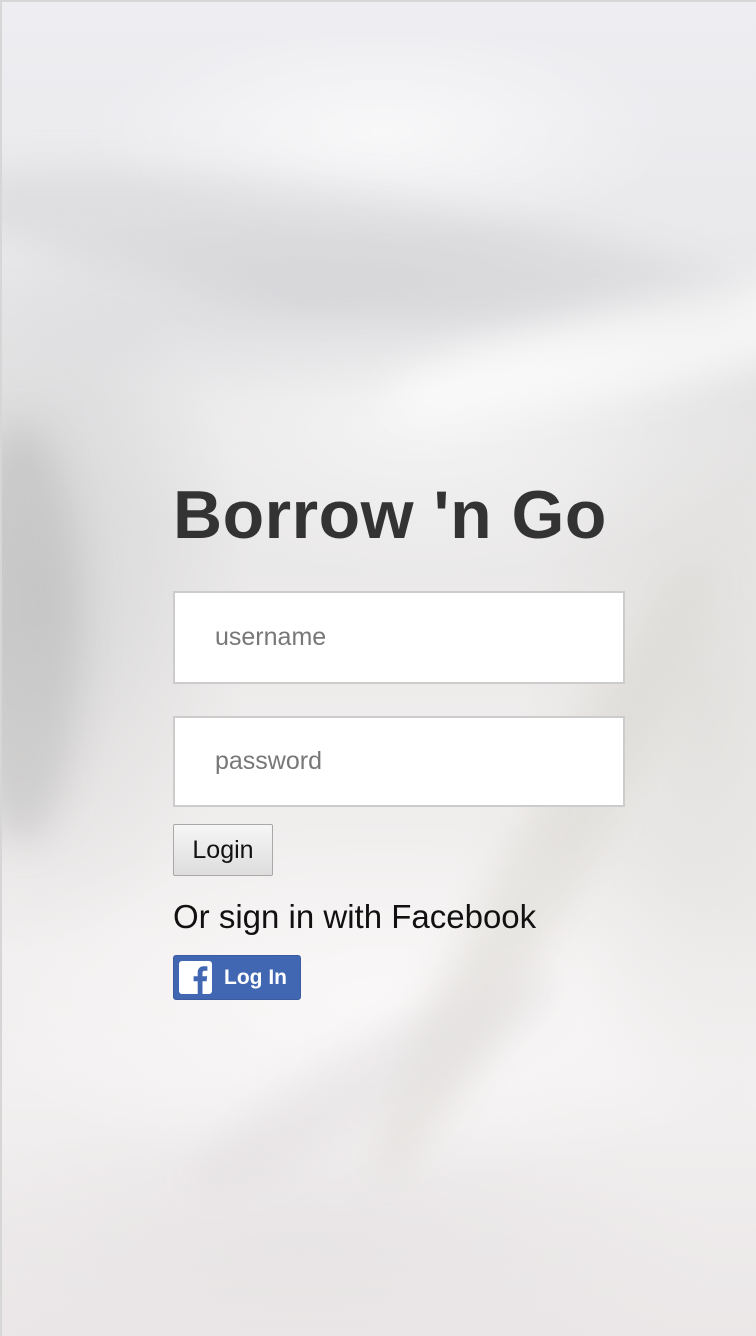  Describe the element at coordinates (195, 977) in the screenshot. I see `facebook-f-icon` at that location.